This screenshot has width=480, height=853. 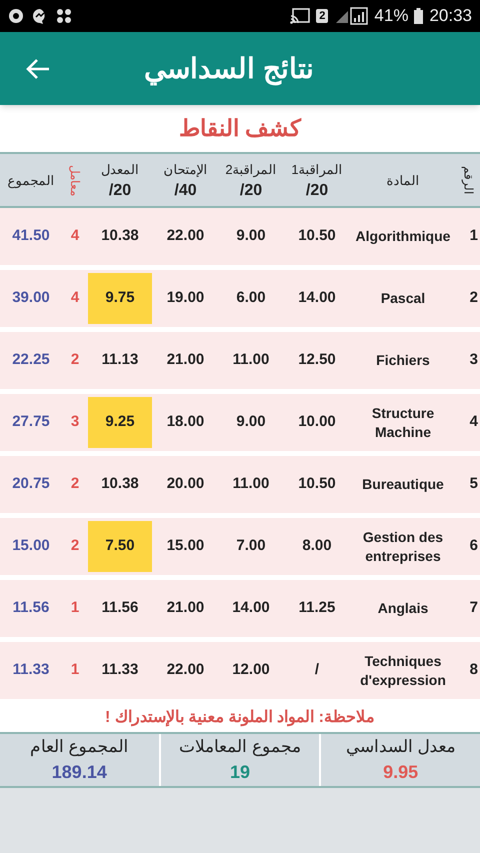 I want to click on column-header: المادة, so click(x=403, y=181).